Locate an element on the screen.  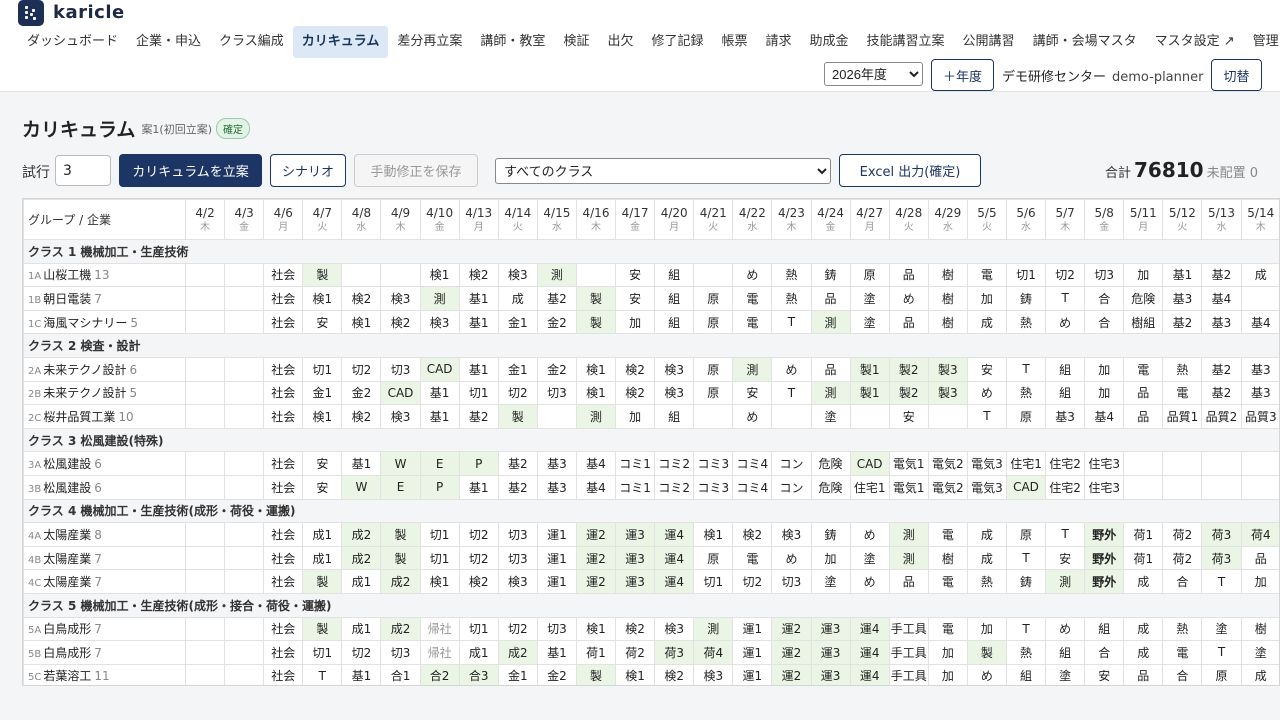
nav-item: 検証 is located at coordinates (576, 42).